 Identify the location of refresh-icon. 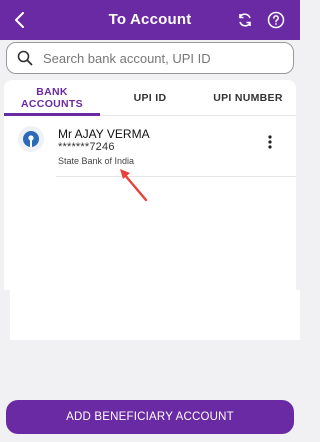
(245, 20).